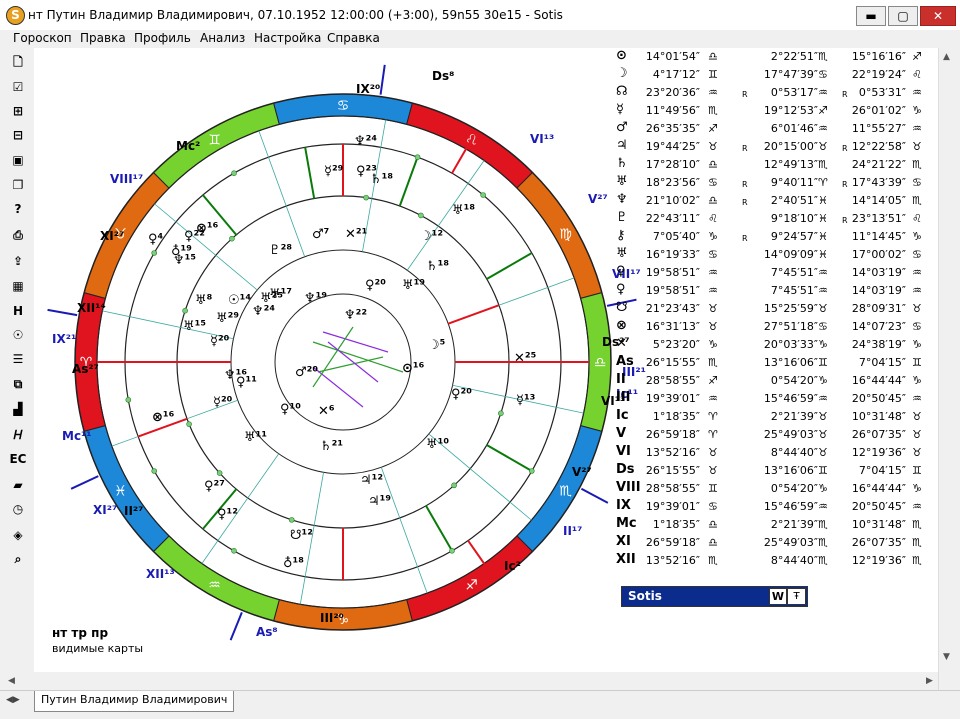 This screenshot has width=960, height=719. Describe the element at coordinates (509, 266) in the screenshot. I see `house-line` at that location.